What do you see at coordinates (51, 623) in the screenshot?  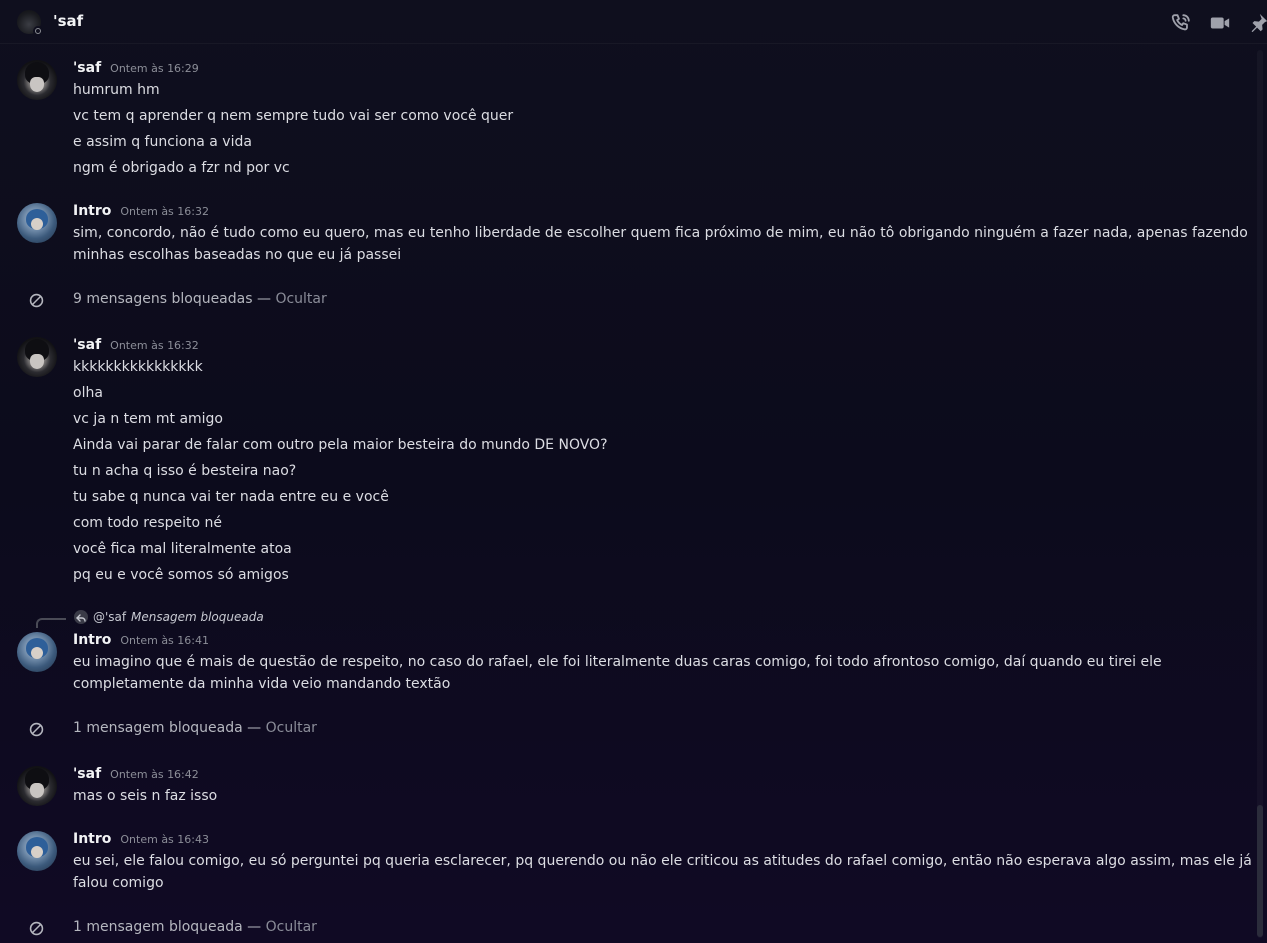 I see `reply-spine` at bounding box center [51, 623].